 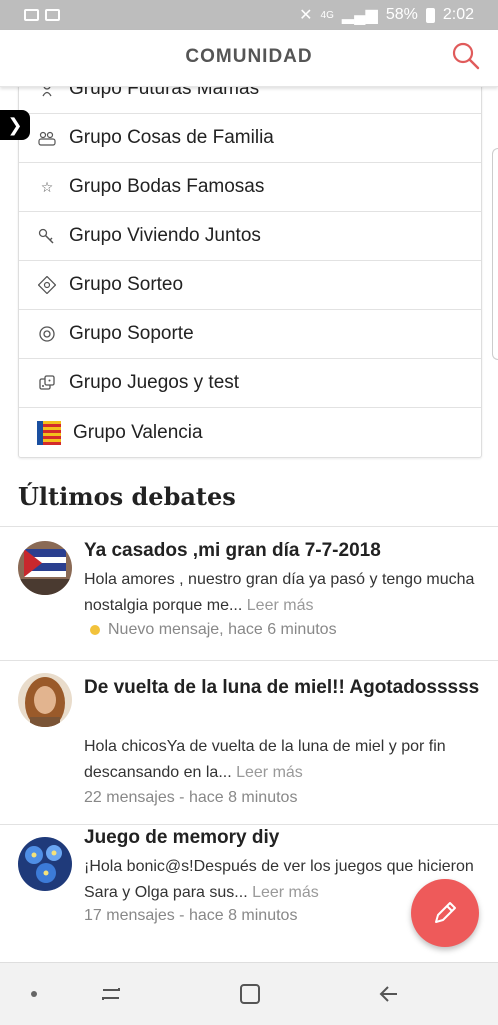 I want to click on debate-meta: Nuevo mensaje, hace 6 minutos, so click(x=210, y=630).